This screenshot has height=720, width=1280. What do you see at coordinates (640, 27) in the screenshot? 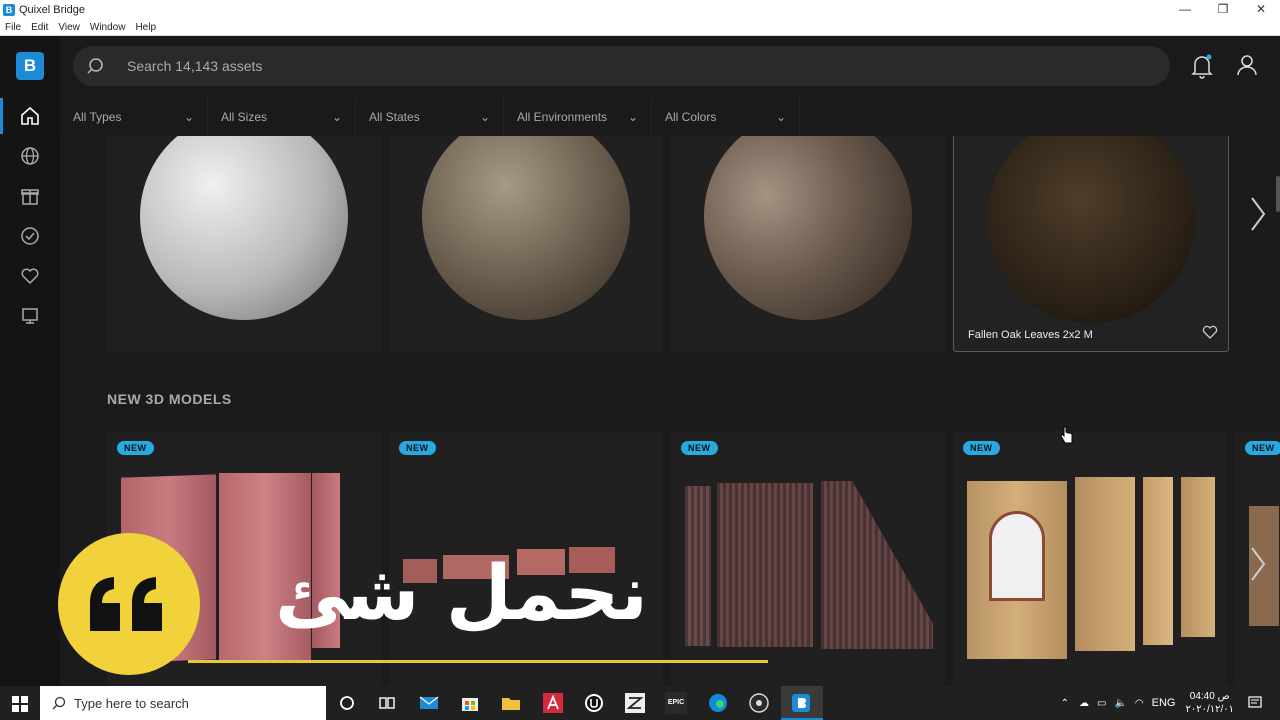
I see `menu-bar: File Edit View Window Help` at bounding box center [640, 27].